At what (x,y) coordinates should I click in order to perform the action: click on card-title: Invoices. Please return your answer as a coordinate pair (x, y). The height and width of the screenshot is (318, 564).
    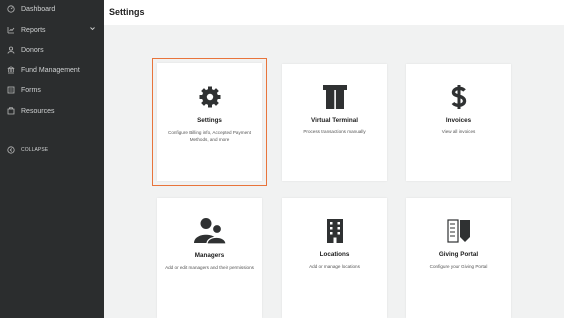
    Looking at the image, I should click on (458, 120).